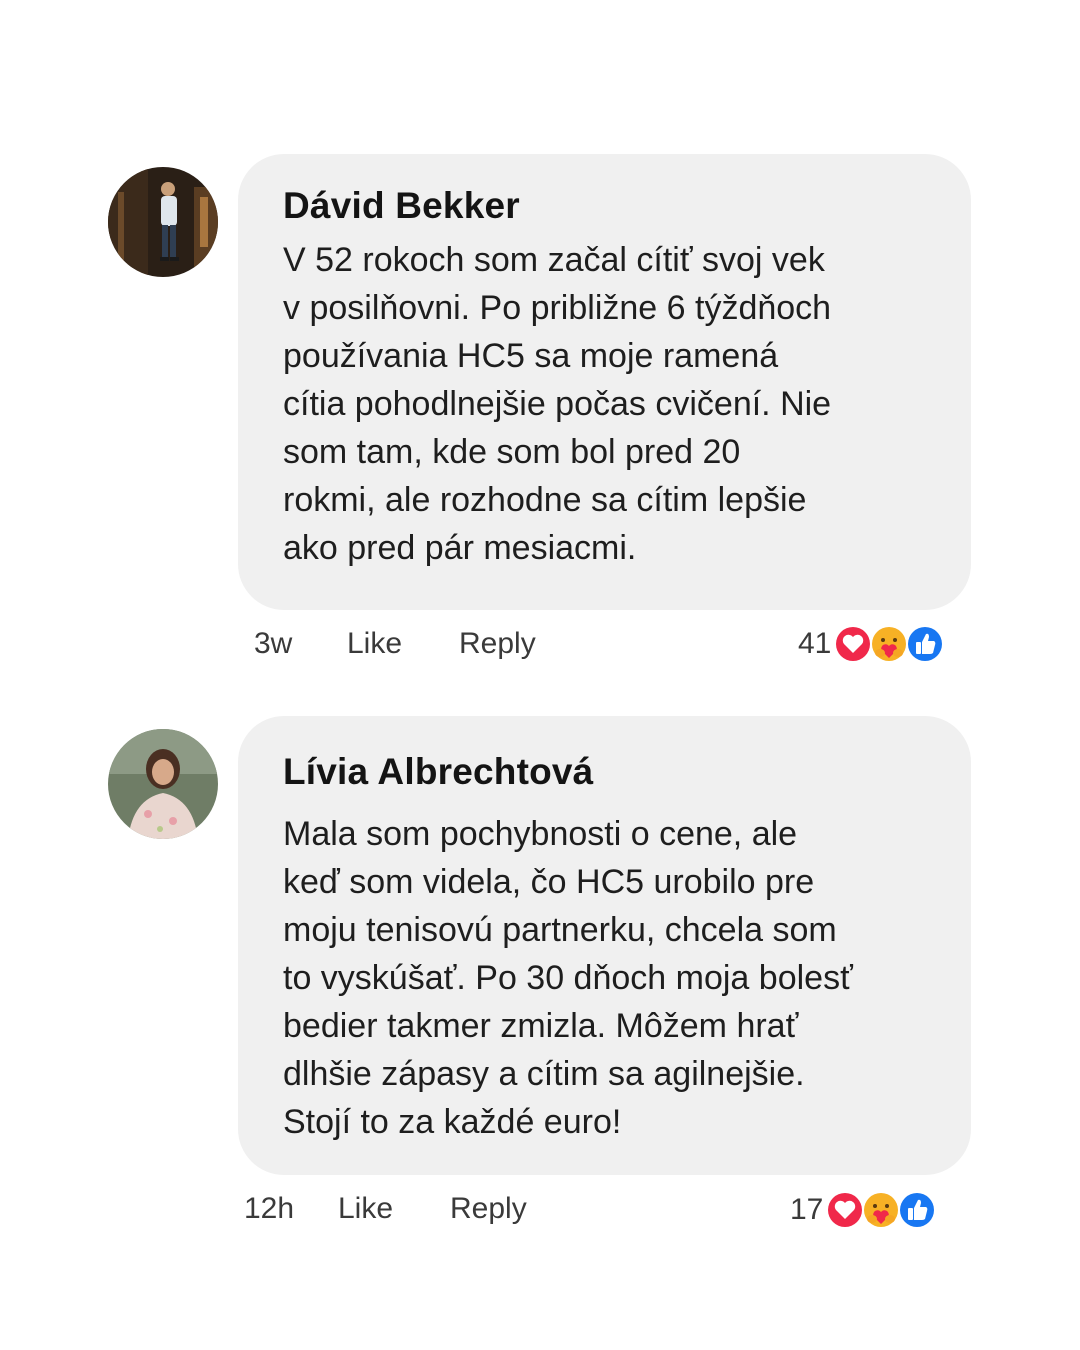 Image resolution: width=1080 pixels, height=1350 pixels. Describe the element at coordinates (607, 772) in the screenshot. I see `comment-author: Lívia Albrechtová` at that location.